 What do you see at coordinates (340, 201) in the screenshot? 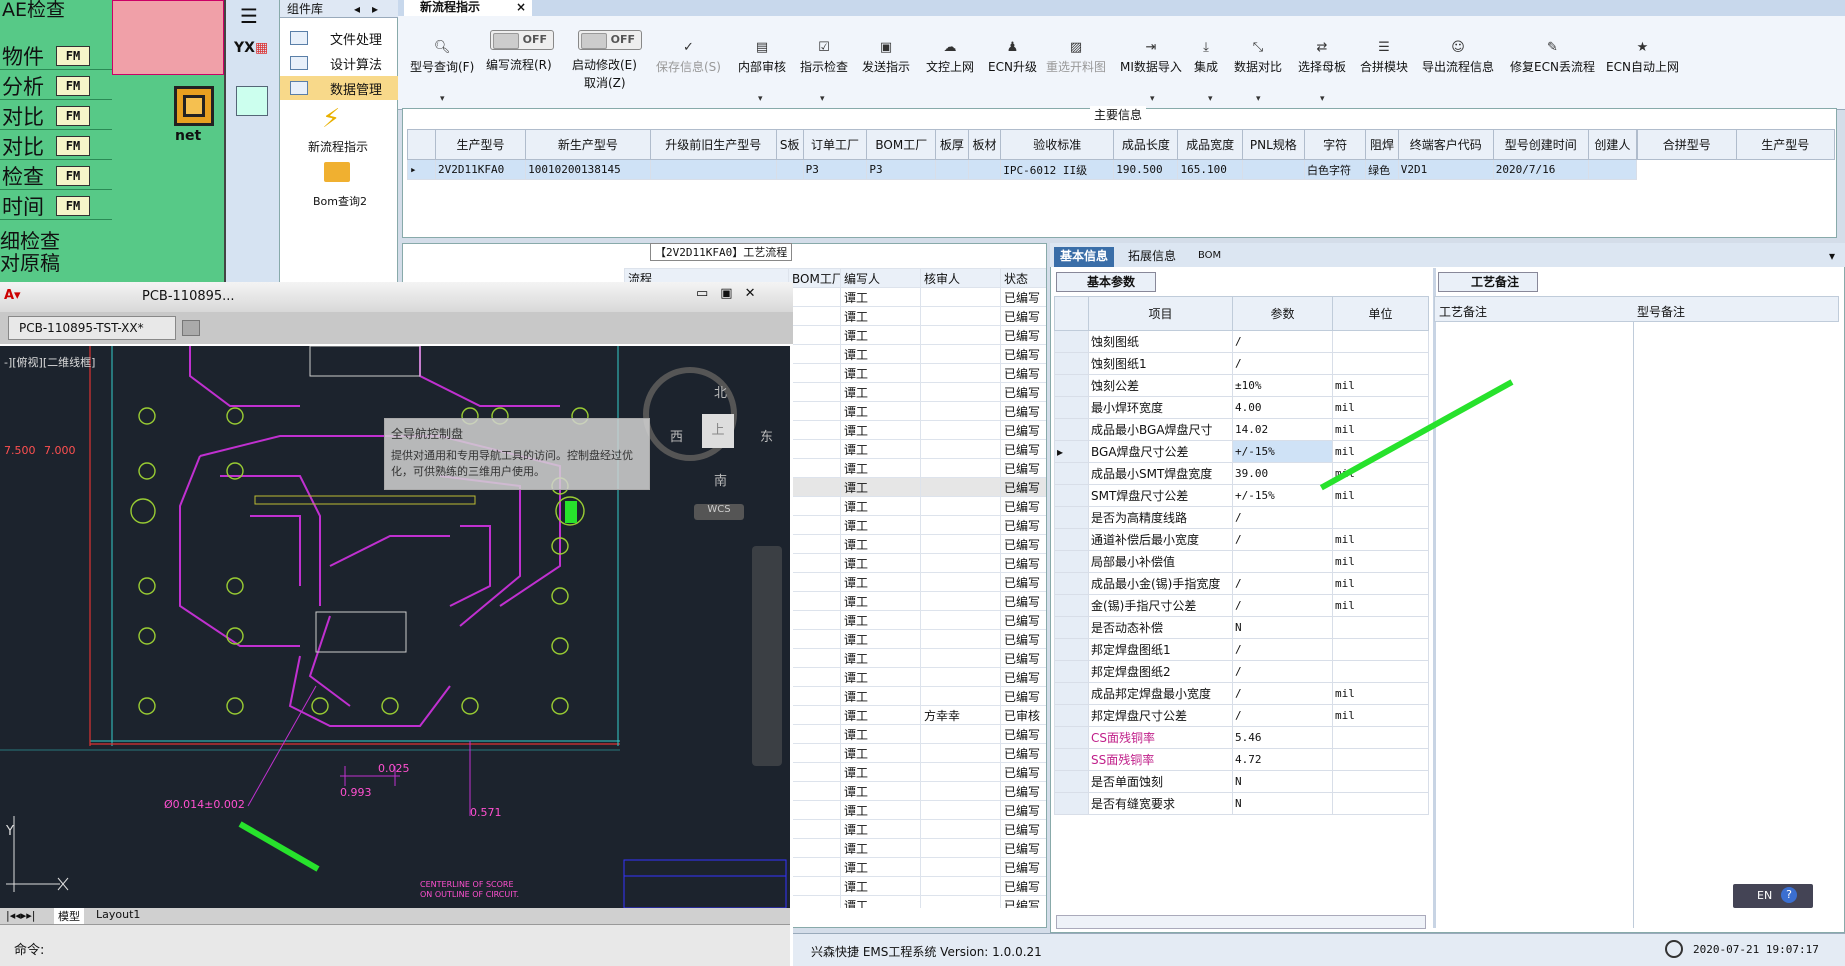
I see `bom-query-label: Bom查询2` at bounding box center [340, 201].